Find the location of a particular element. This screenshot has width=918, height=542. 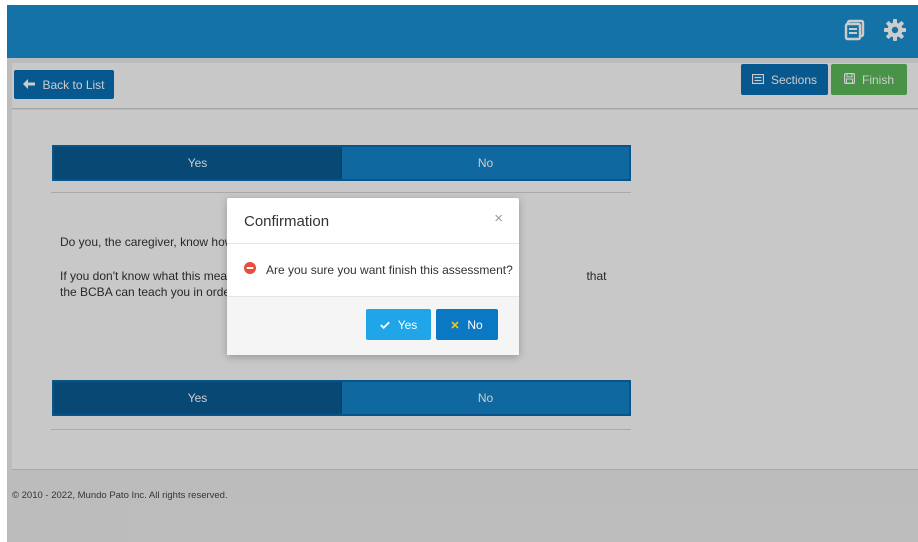

confirm-no-label: No is located at coordinates (475, 324).